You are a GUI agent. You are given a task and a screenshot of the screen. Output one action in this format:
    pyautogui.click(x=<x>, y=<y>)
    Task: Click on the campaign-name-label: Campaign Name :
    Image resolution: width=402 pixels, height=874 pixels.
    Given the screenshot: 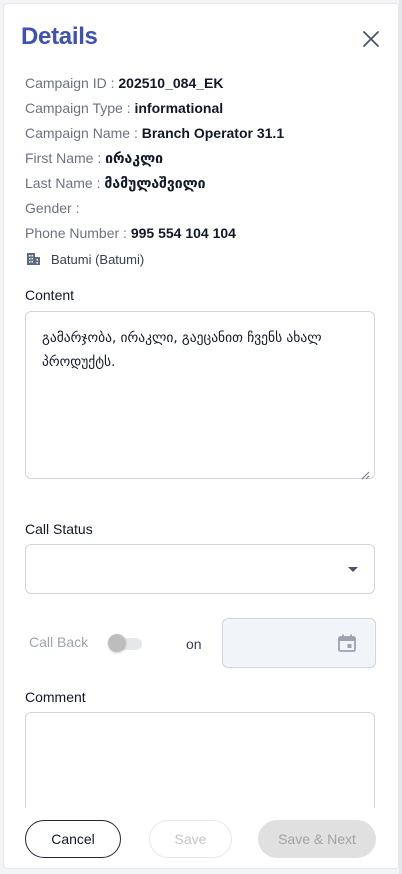 What is the action you would take?
    pyautogui.click(x=81, y=133)
    